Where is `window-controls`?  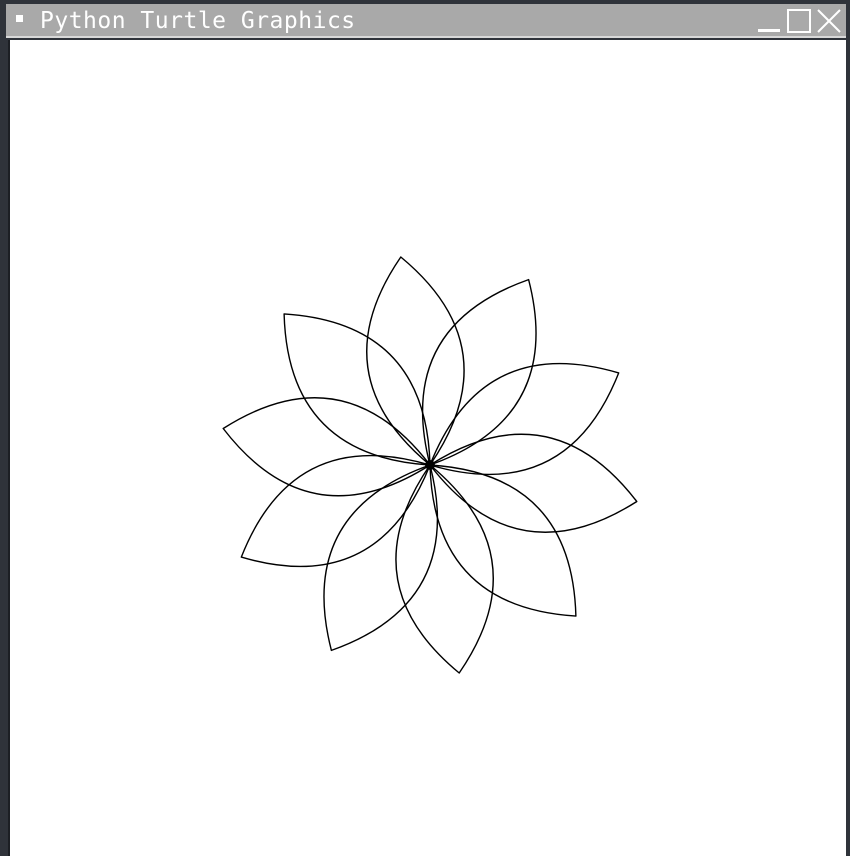 window-controls is located at coordinates (801, 21).